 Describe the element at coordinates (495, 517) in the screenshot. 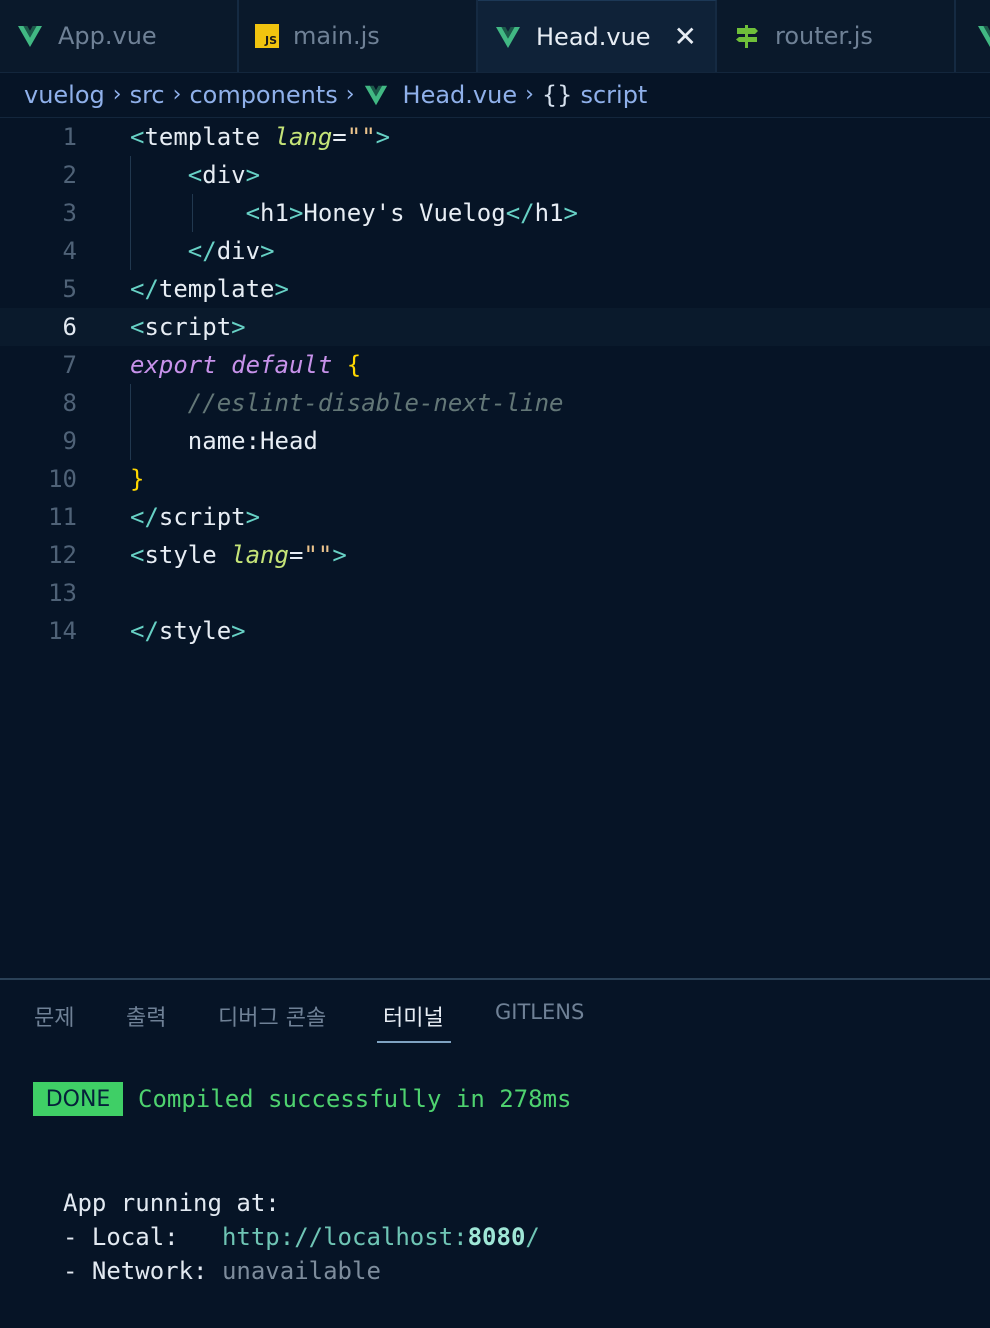

I see `code-line: 11 </script>` at that location.